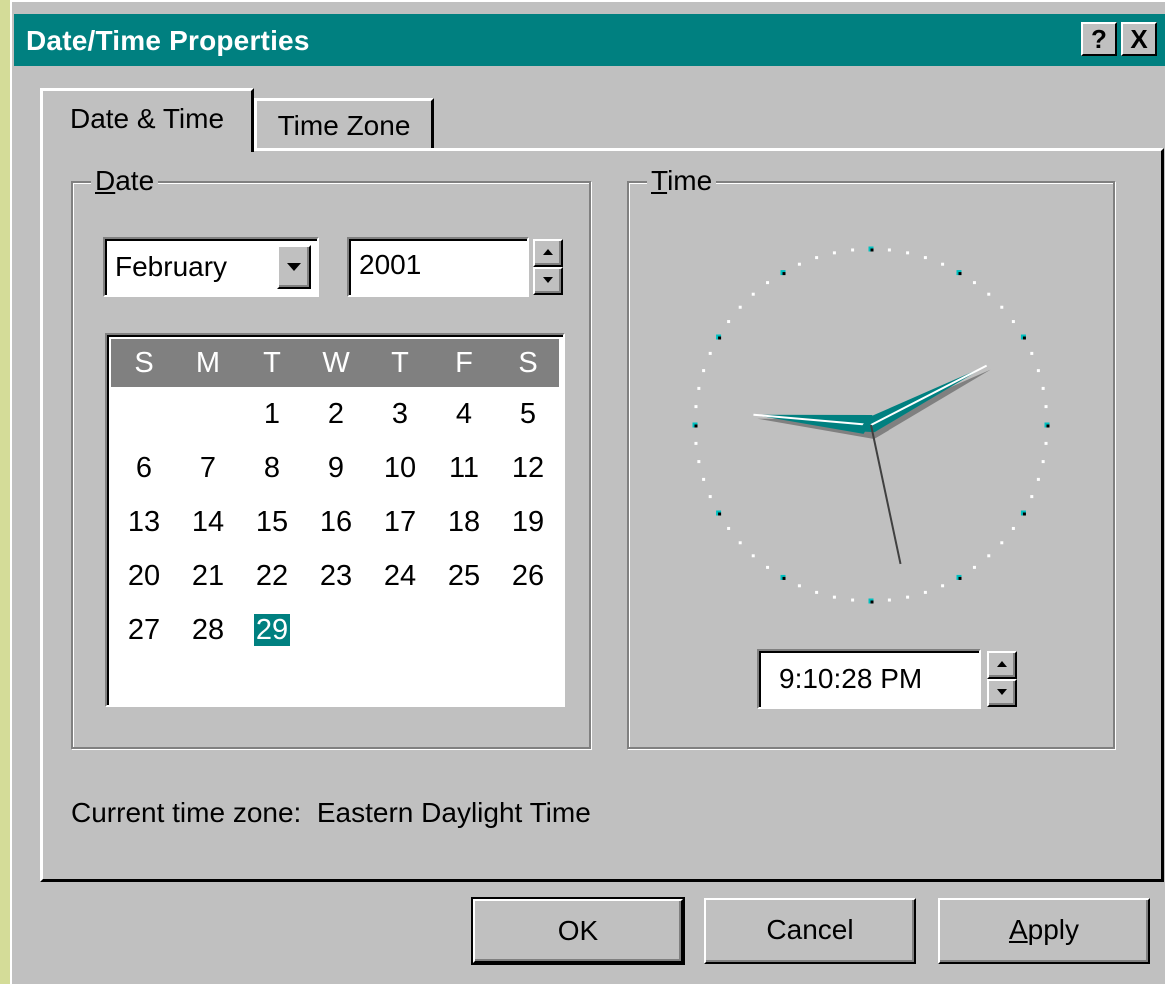  Describe the element at coordinates (168, 40) in the screenshot. I see `window-title: Date/Time Properties` at that location.